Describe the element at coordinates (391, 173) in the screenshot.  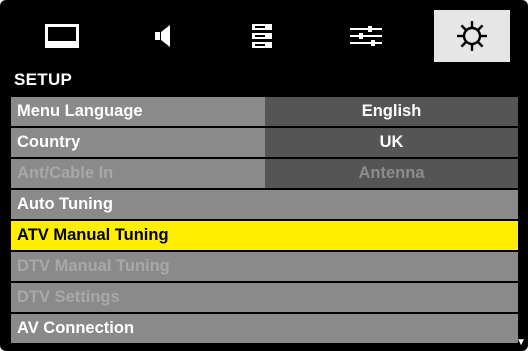
I see `ant-cable-in-value: Antenna` at that location.